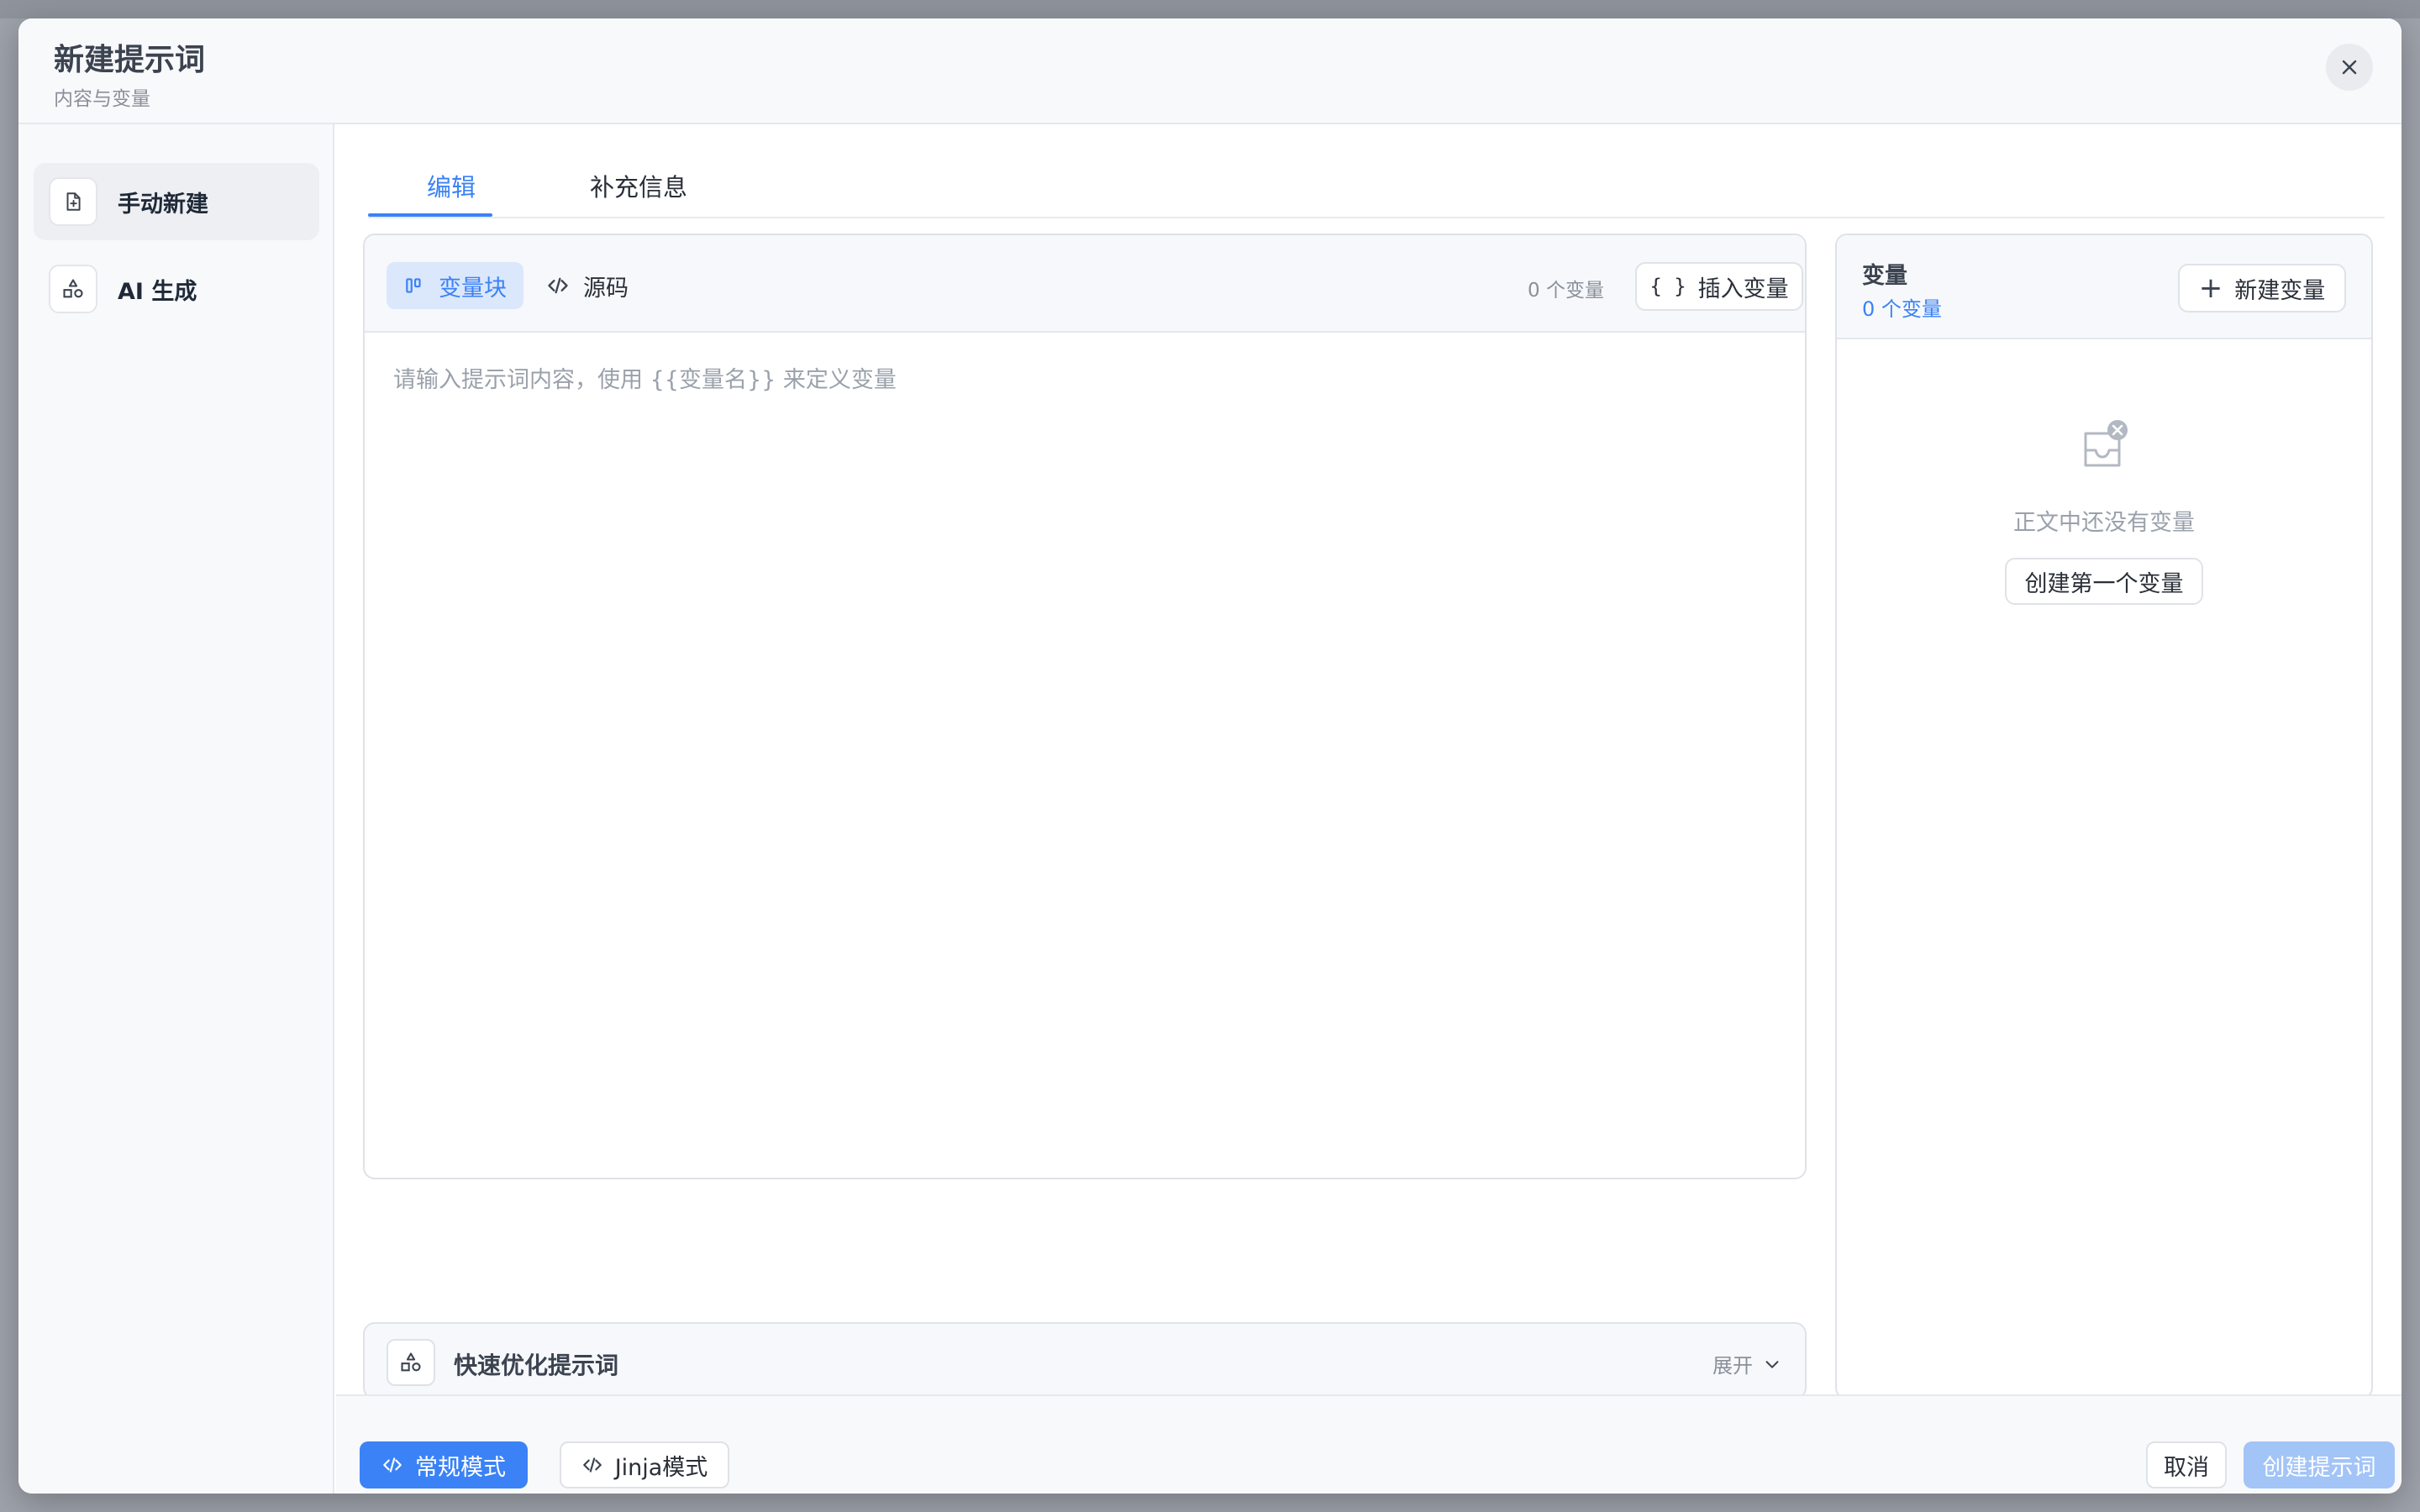 Image resolution: width=2420 pixels, height=1512 pixels. Describe the element at coordinates (2186, 1464) in the screenshot. I see `cancel-button: 取消` at that location.